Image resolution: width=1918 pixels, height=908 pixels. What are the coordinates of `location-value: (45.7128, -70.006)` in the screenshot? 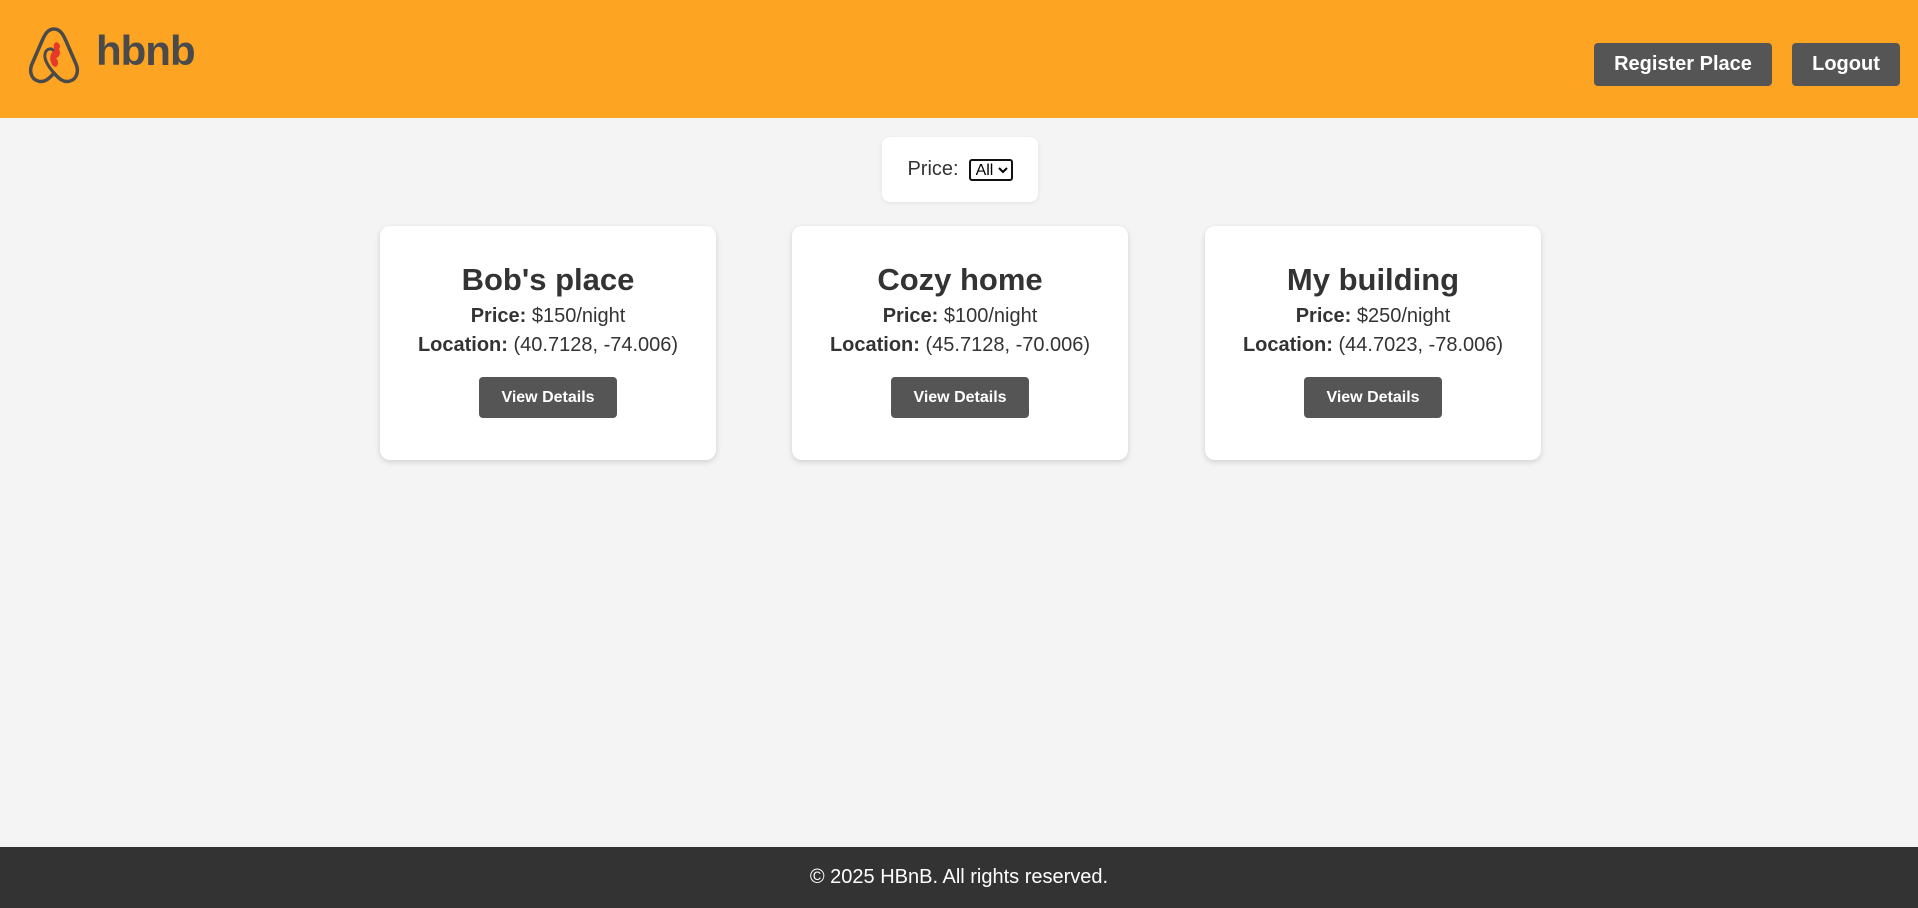 It's located at (1008, 345).